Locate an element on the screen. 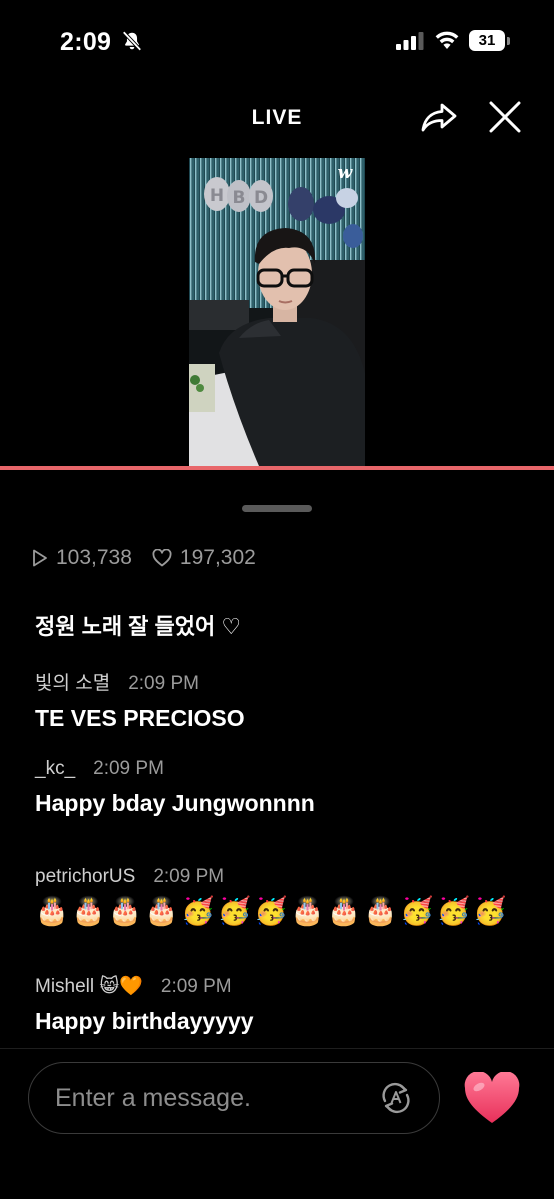 The height and width of the screenshot is (1199, 554). signal-icon is located at coordinates (410, 41).